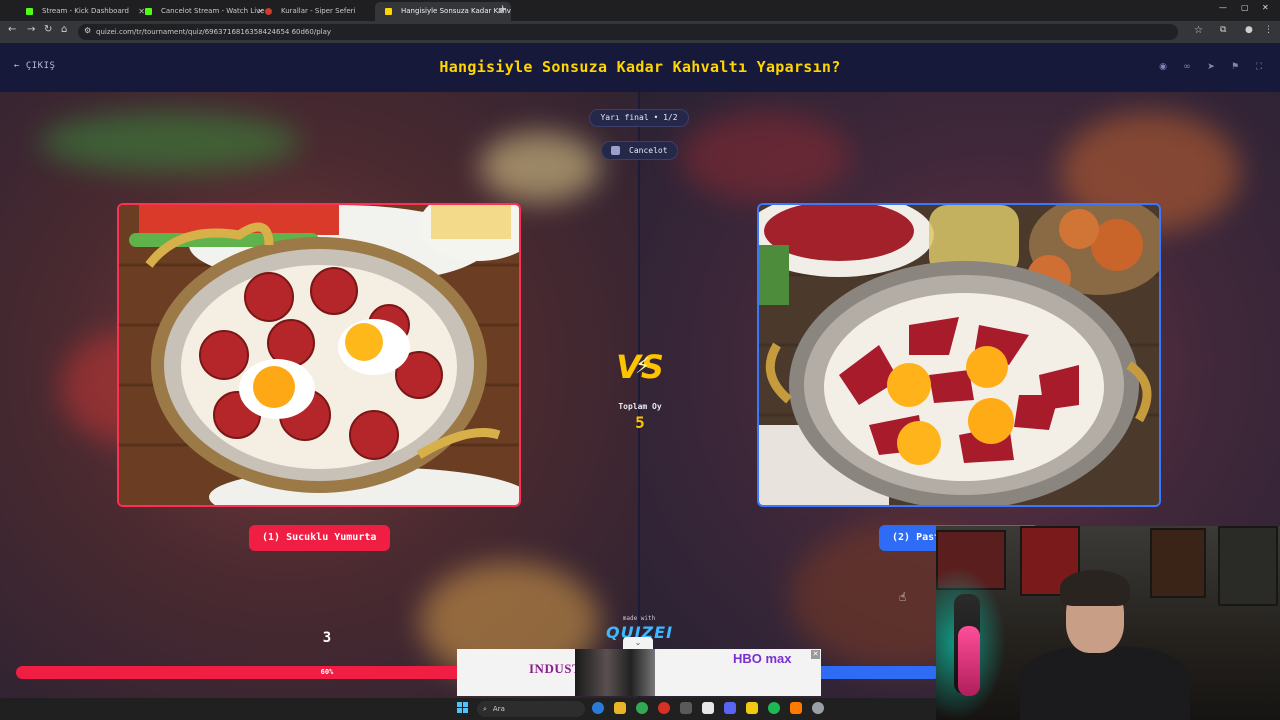 The height and width of the screenshot is (720, 1280). Describe the element at coordinates (969, 661) in the screenshot. I see `pink-light` at that location.